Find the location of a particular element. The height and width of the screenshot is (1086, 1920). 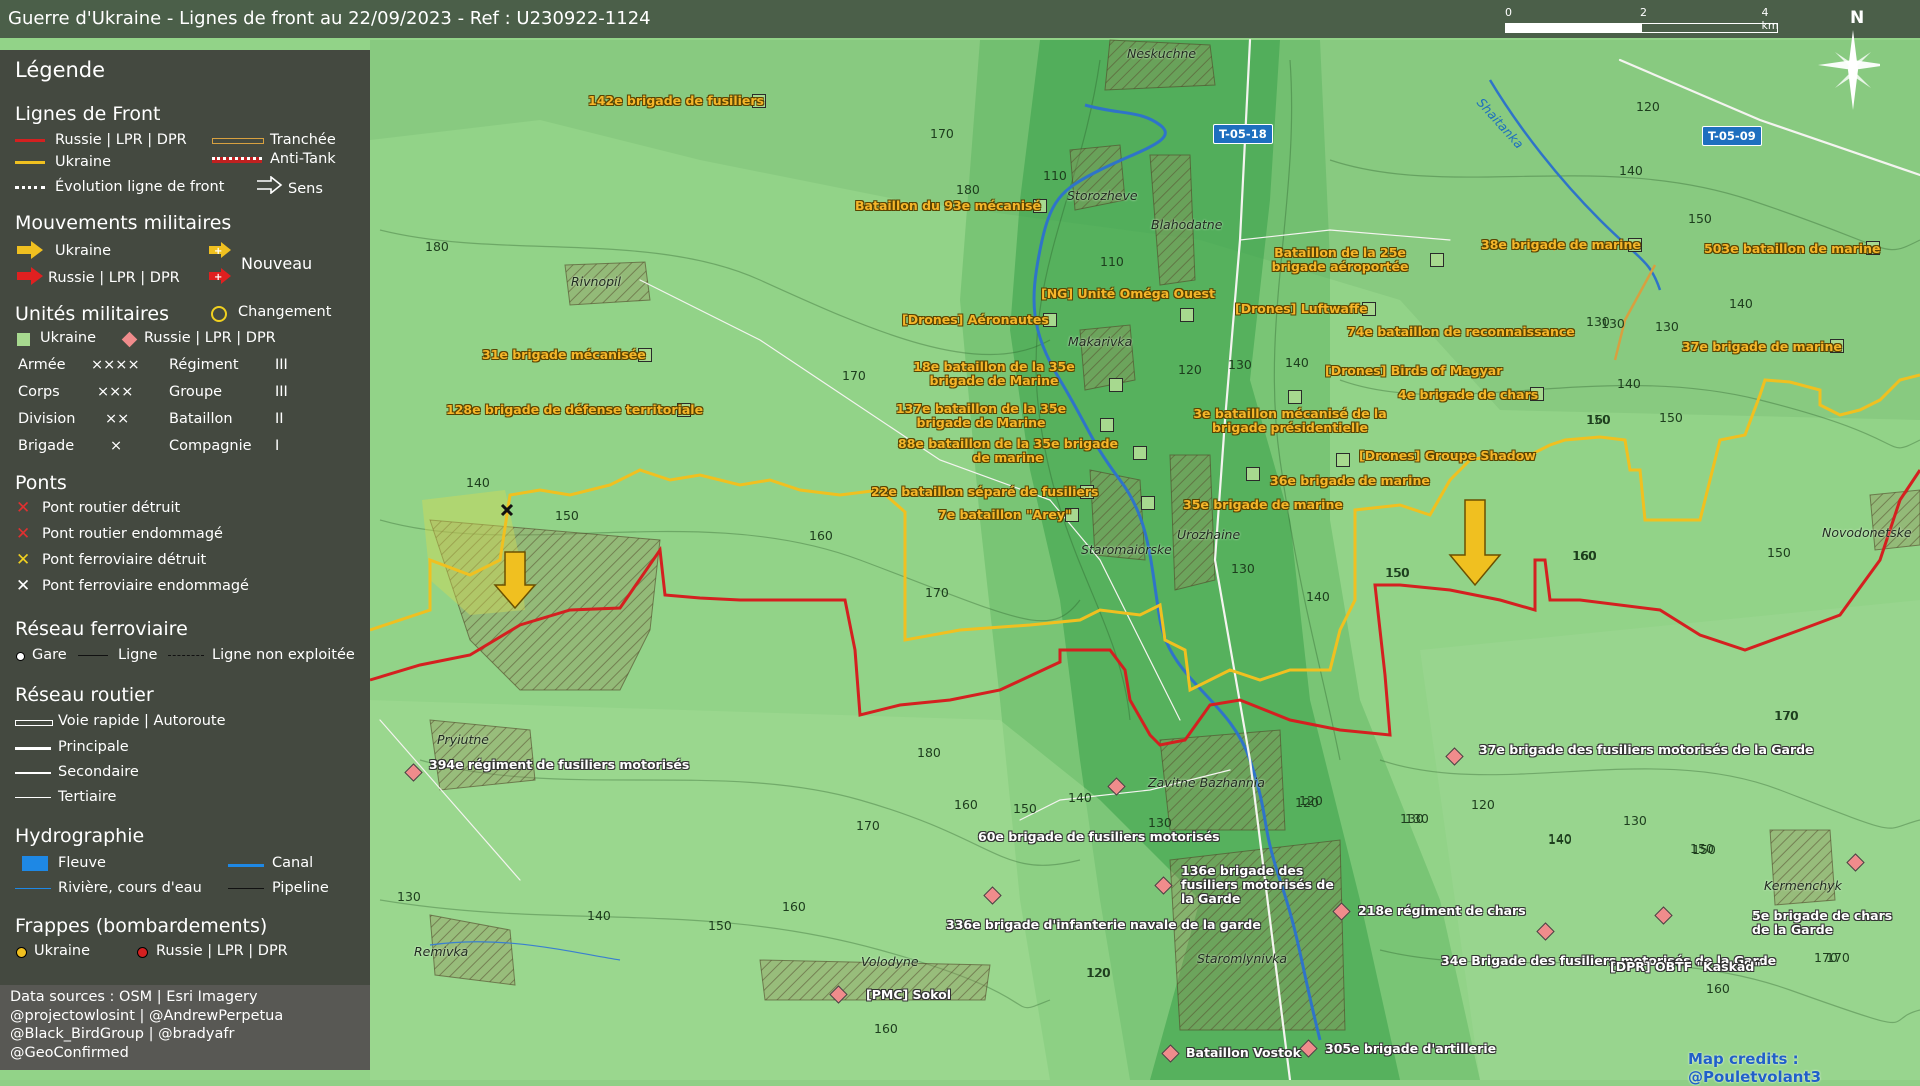

russia-unit-label: 394e régiment de fusiliers motorisés is located at coordinates (559, 764).